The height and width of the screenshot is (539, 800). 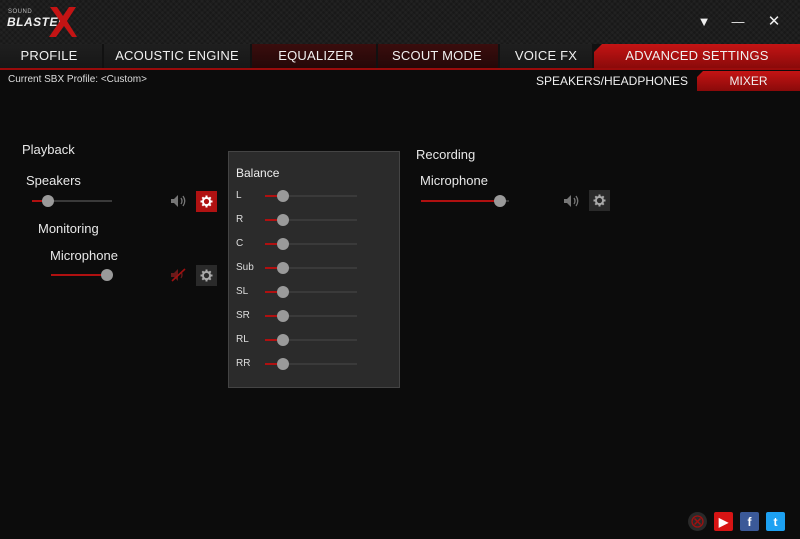 What do you see at coordinates (749, 521) in the screenshot?
I see `facebook-icon: f` at bounding box center [749, 521].